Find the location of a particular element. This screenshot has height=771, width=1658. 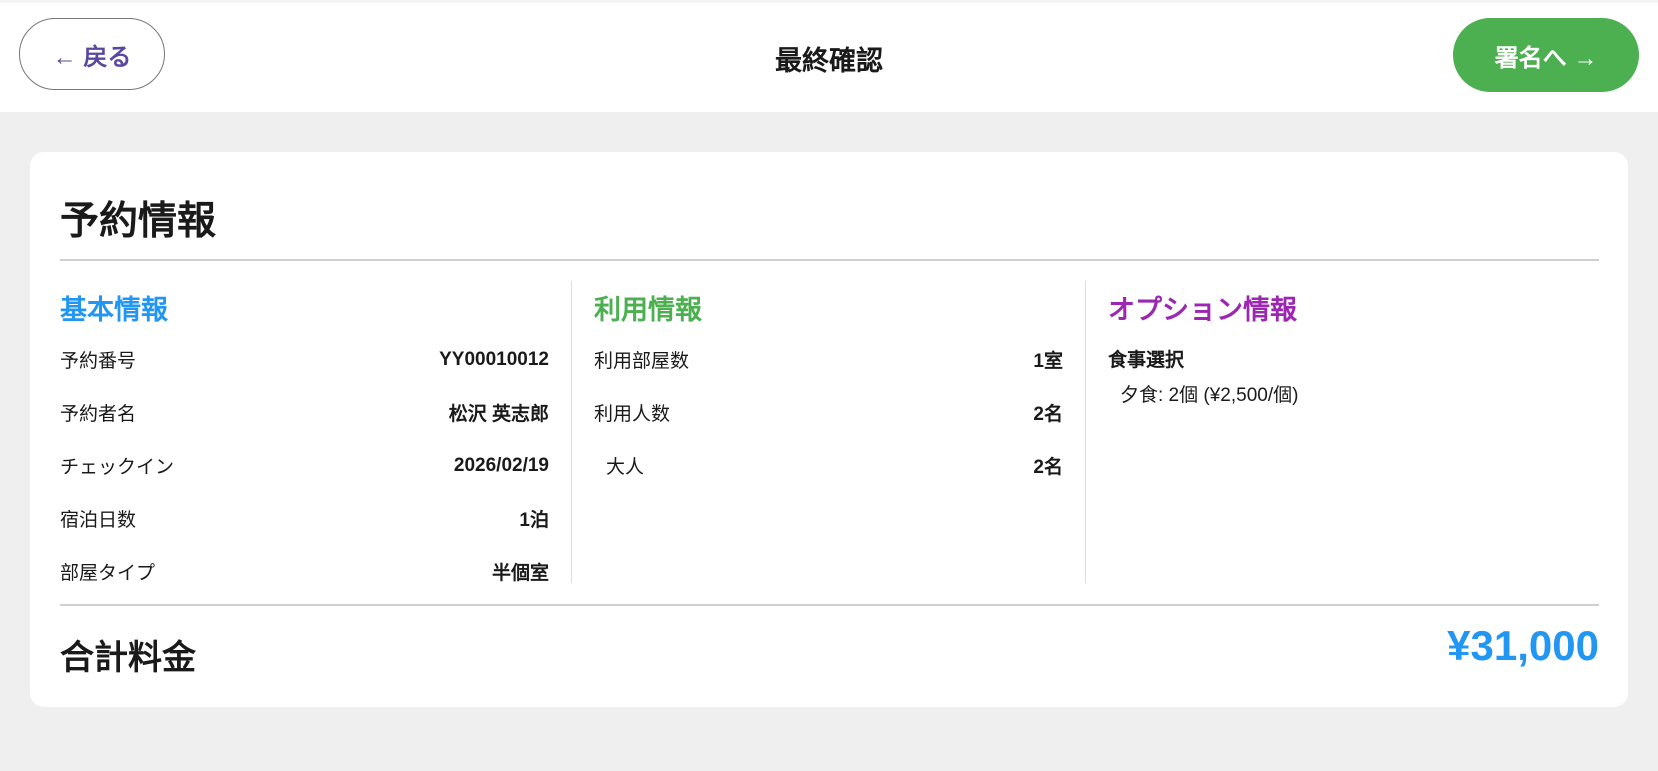

row-value: 1泊 is located at coordinates (534, 520).